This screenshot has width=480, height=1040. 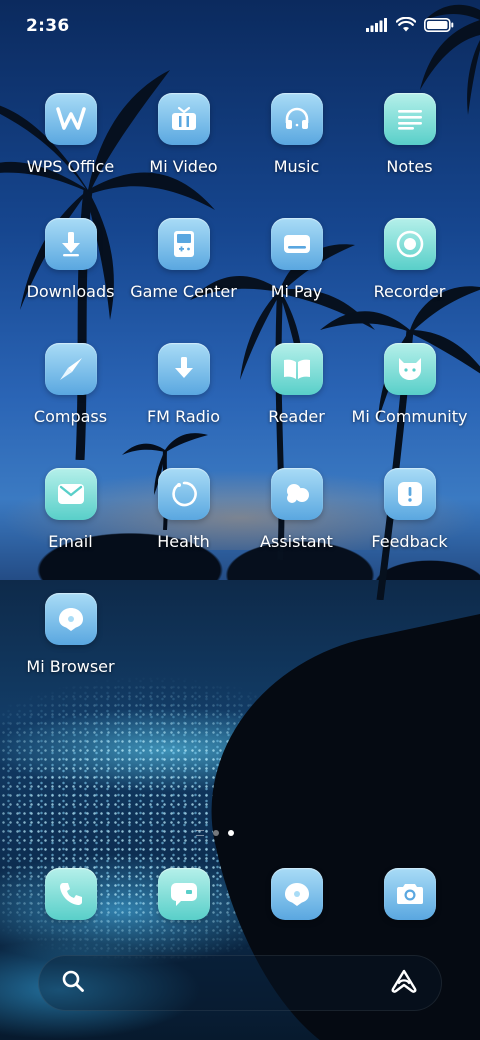 I want to click on dock-phone, so click(x=70, y=896).